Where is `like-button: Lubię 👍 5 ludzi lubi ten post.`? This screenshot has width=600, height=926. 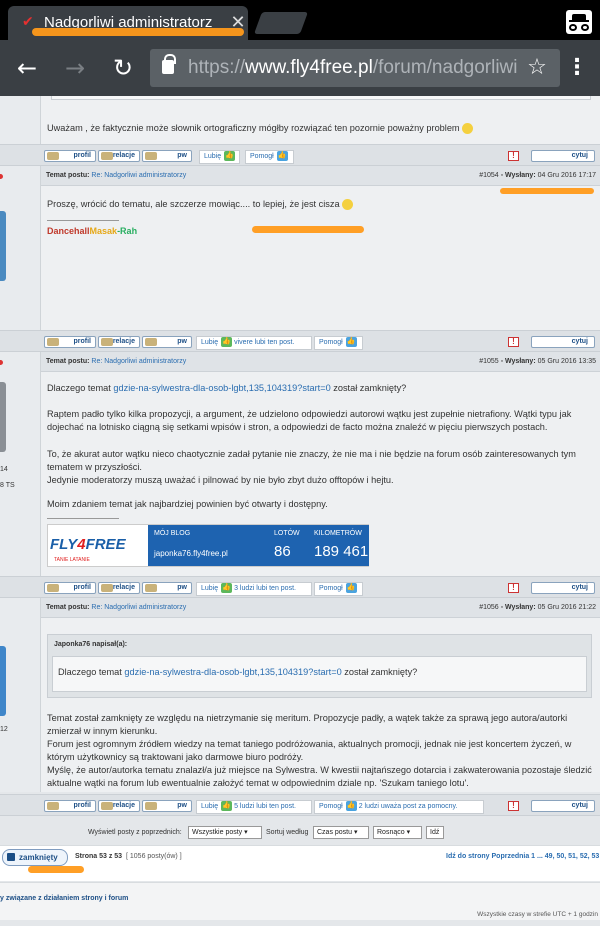 like-button: Lubię 👍 5 ludzi lubi ten post. is located at coordinates (254, 807).